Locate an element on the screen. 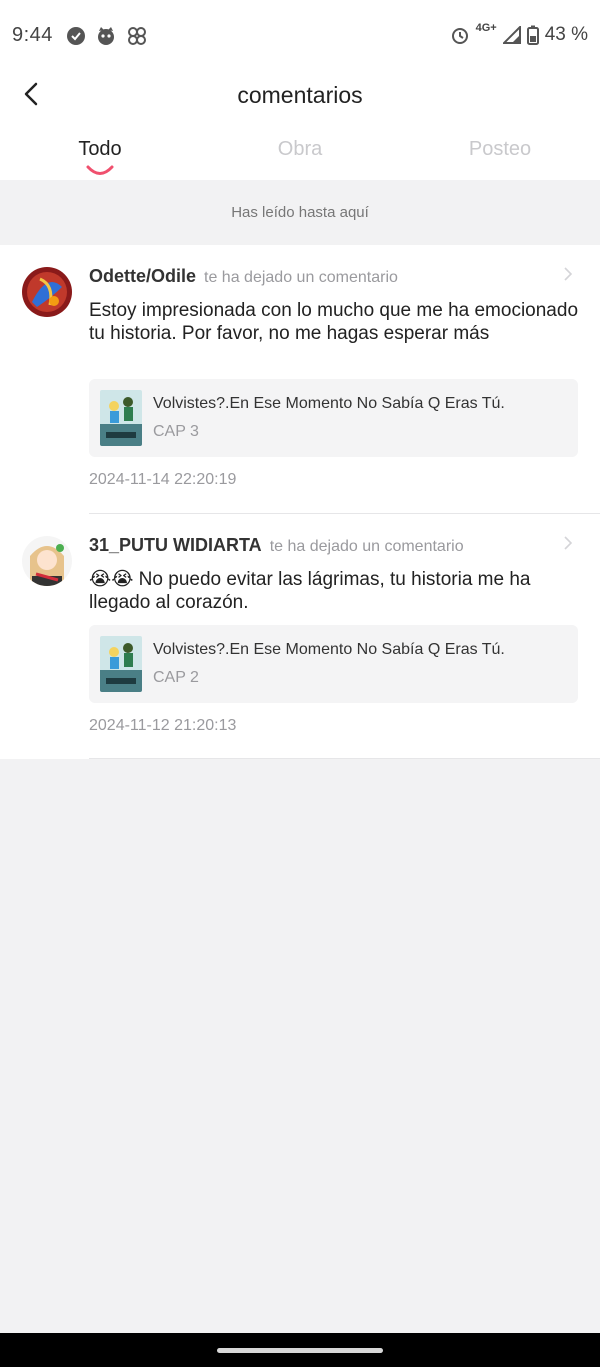 The width and height of the screenshot is (600, 1367). battery-icon is located at coordinates (532, 35).